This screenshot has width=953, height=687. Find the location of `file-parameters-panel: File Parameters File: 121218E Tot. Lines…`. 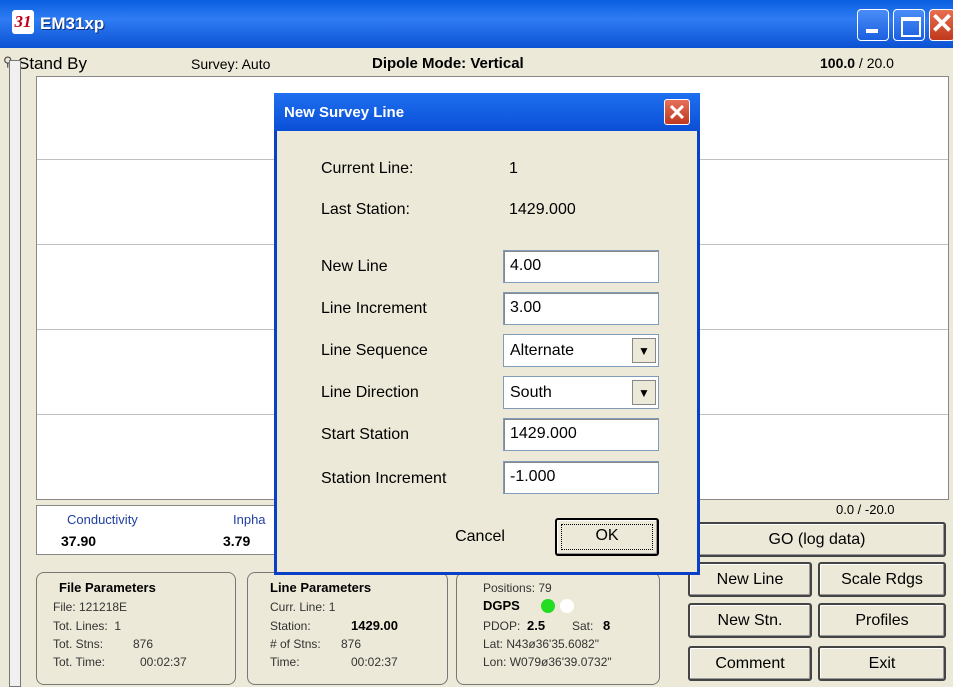

file-parameters-panel: File Parameters File: 121218E Tot. Lines… is located at coordinates (136, 628).